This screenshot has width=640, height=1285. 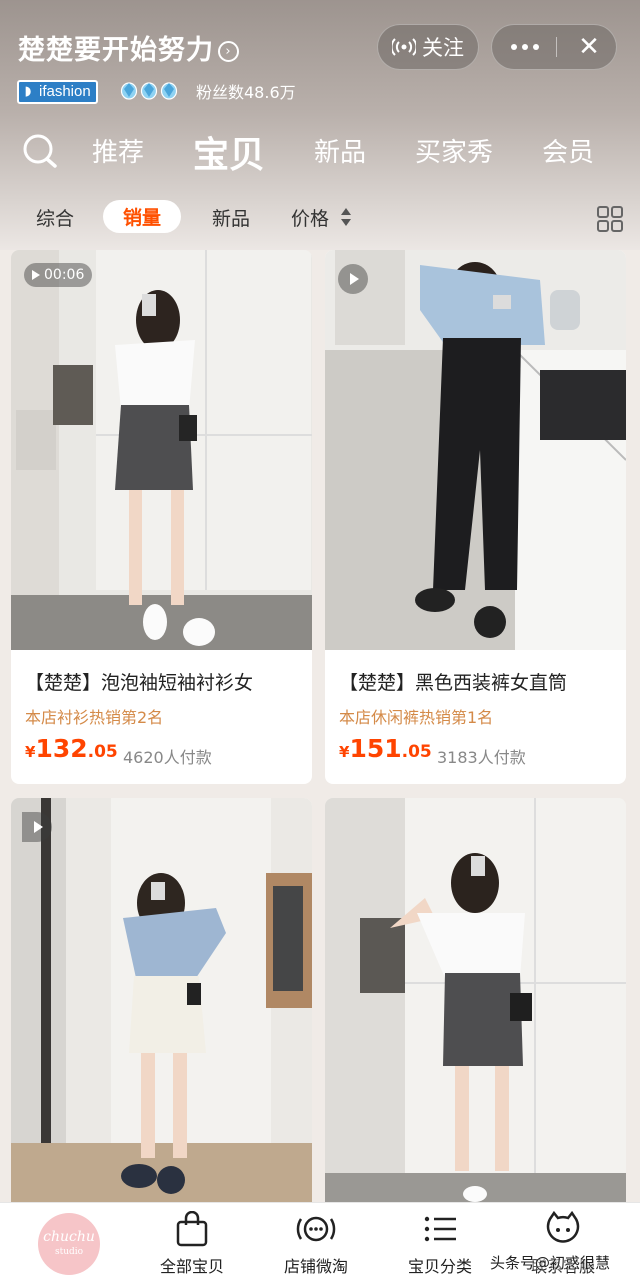 I want to click on nav-label: 宝贝分类, so click(x=439, y=1266).